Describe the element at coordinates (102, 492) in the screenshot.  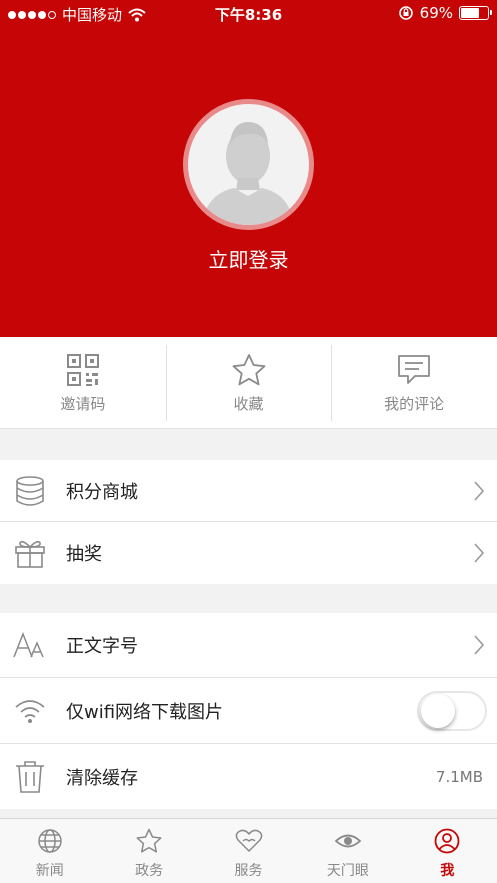
I see `points-mall-label: 积分商城` at that location.